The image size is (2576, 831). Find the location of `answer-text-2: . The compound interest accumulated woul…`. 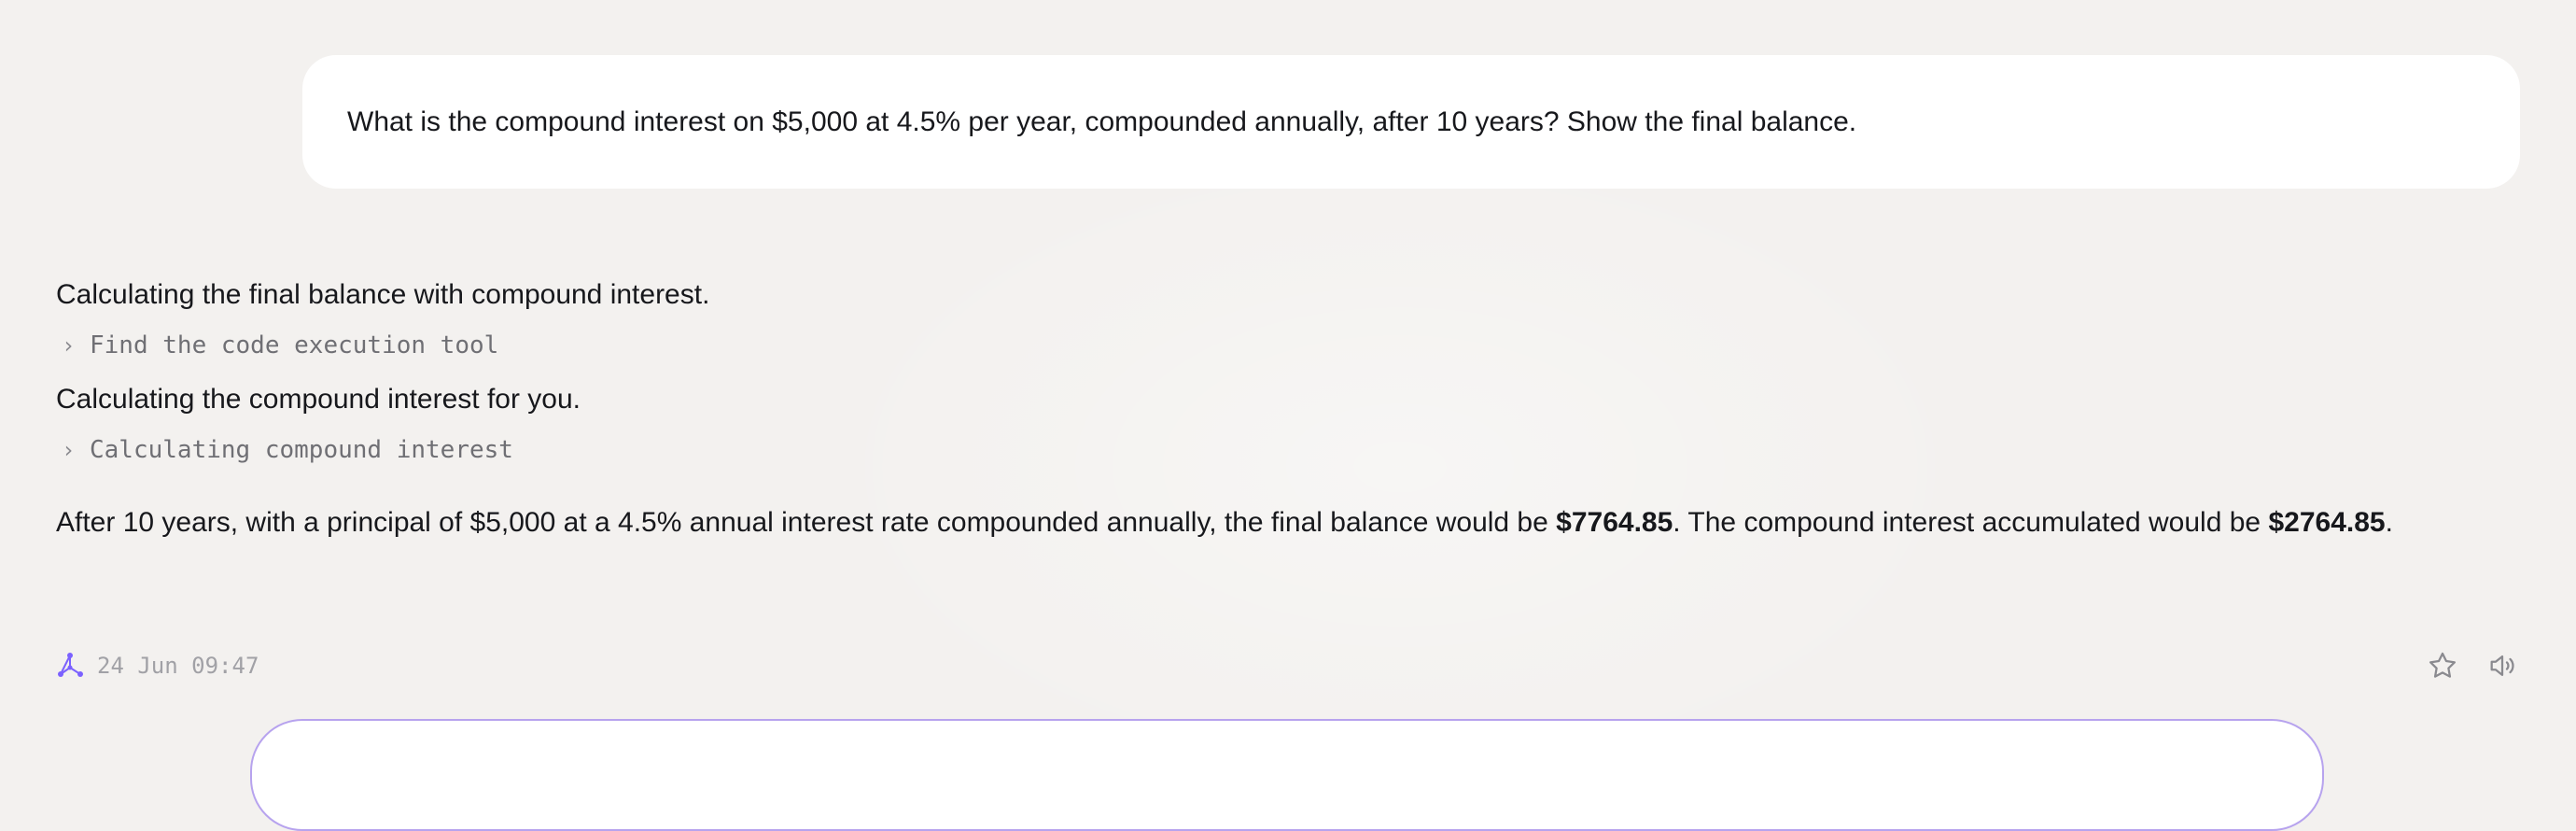

answer-text-2: . The compound interest accumulated woul… is located at coordinates (1971, 522).